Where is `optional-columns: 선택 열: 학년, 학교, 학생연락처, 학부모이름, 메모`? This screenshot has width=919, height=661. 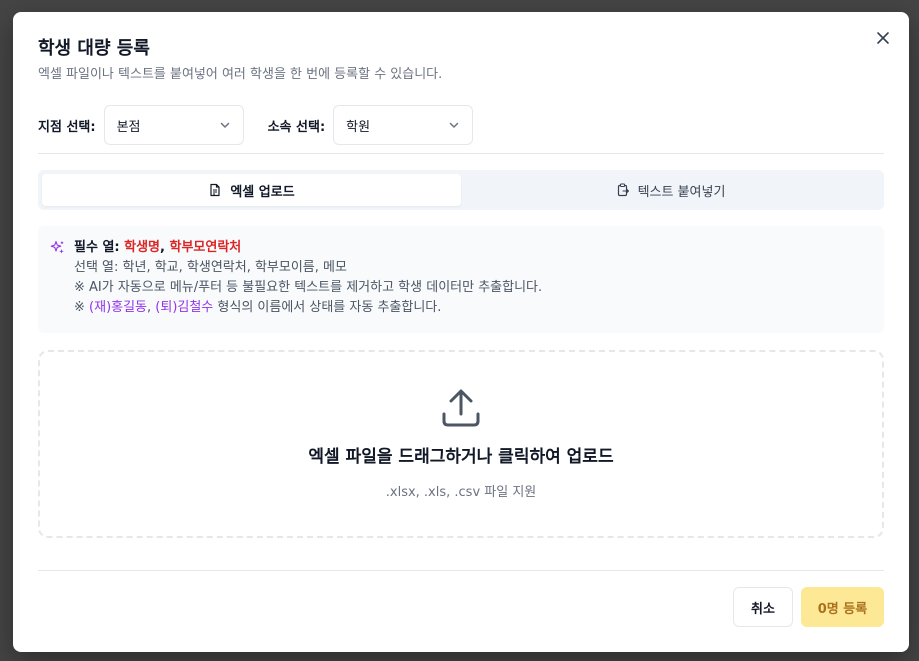
optional-columns: 선택 열: 학년, 학교, 학생연락처, 학부모이름, 메모 is located at coordinates (210, 267).